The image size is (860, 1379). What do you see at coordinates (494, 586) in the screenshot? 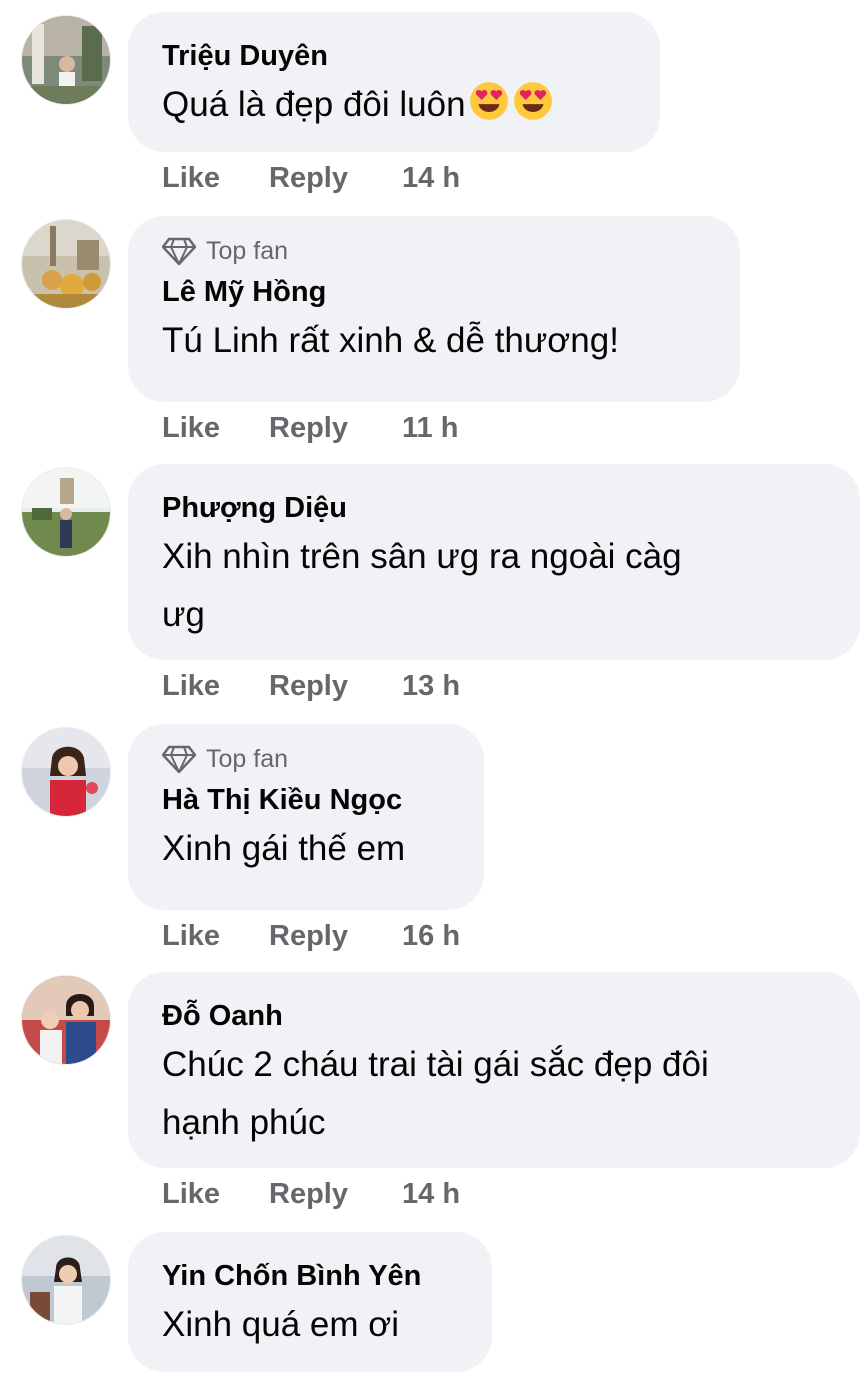
I see `comment-text: Xih nhìn trên sân ưg ra ngoài càg ưg` at bounding box center [494, 586].